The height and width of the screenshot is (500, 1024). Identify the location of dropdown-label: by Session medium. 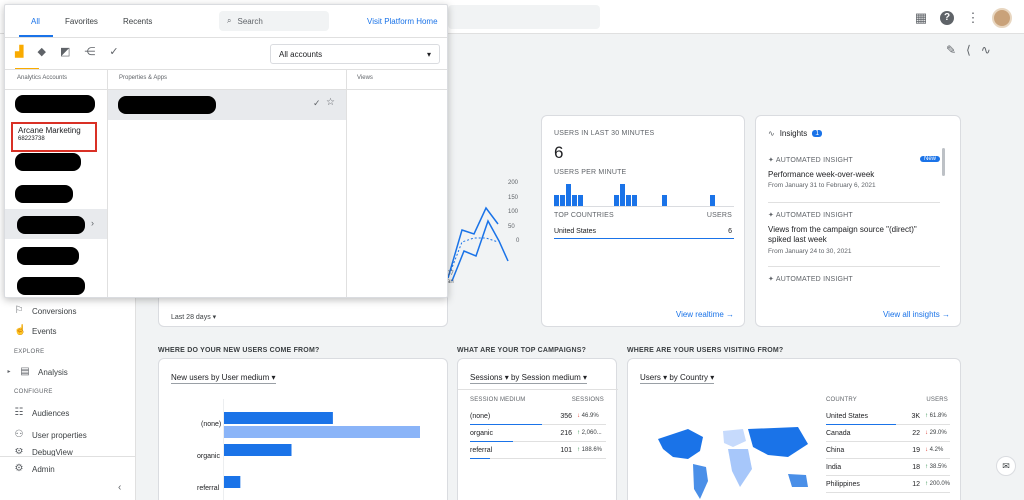
(545, 377).